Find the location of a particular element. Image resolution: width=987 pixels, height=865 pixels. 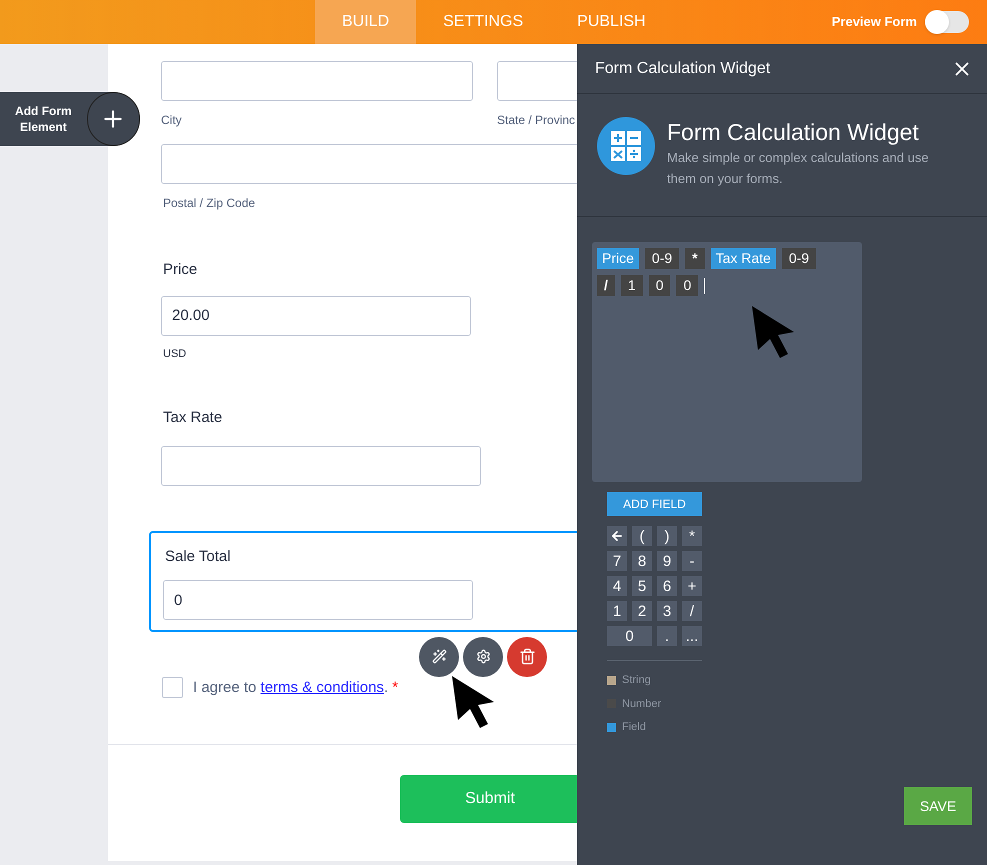

sale-total-field: 0 is located at coordinates (318, 600).